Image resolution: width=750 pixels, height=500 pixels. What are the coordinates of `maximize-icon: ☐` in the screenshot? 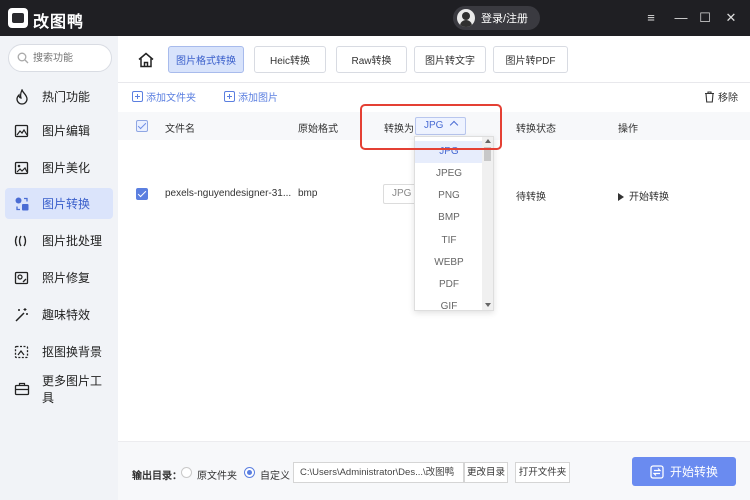 It's located at (705, 18).